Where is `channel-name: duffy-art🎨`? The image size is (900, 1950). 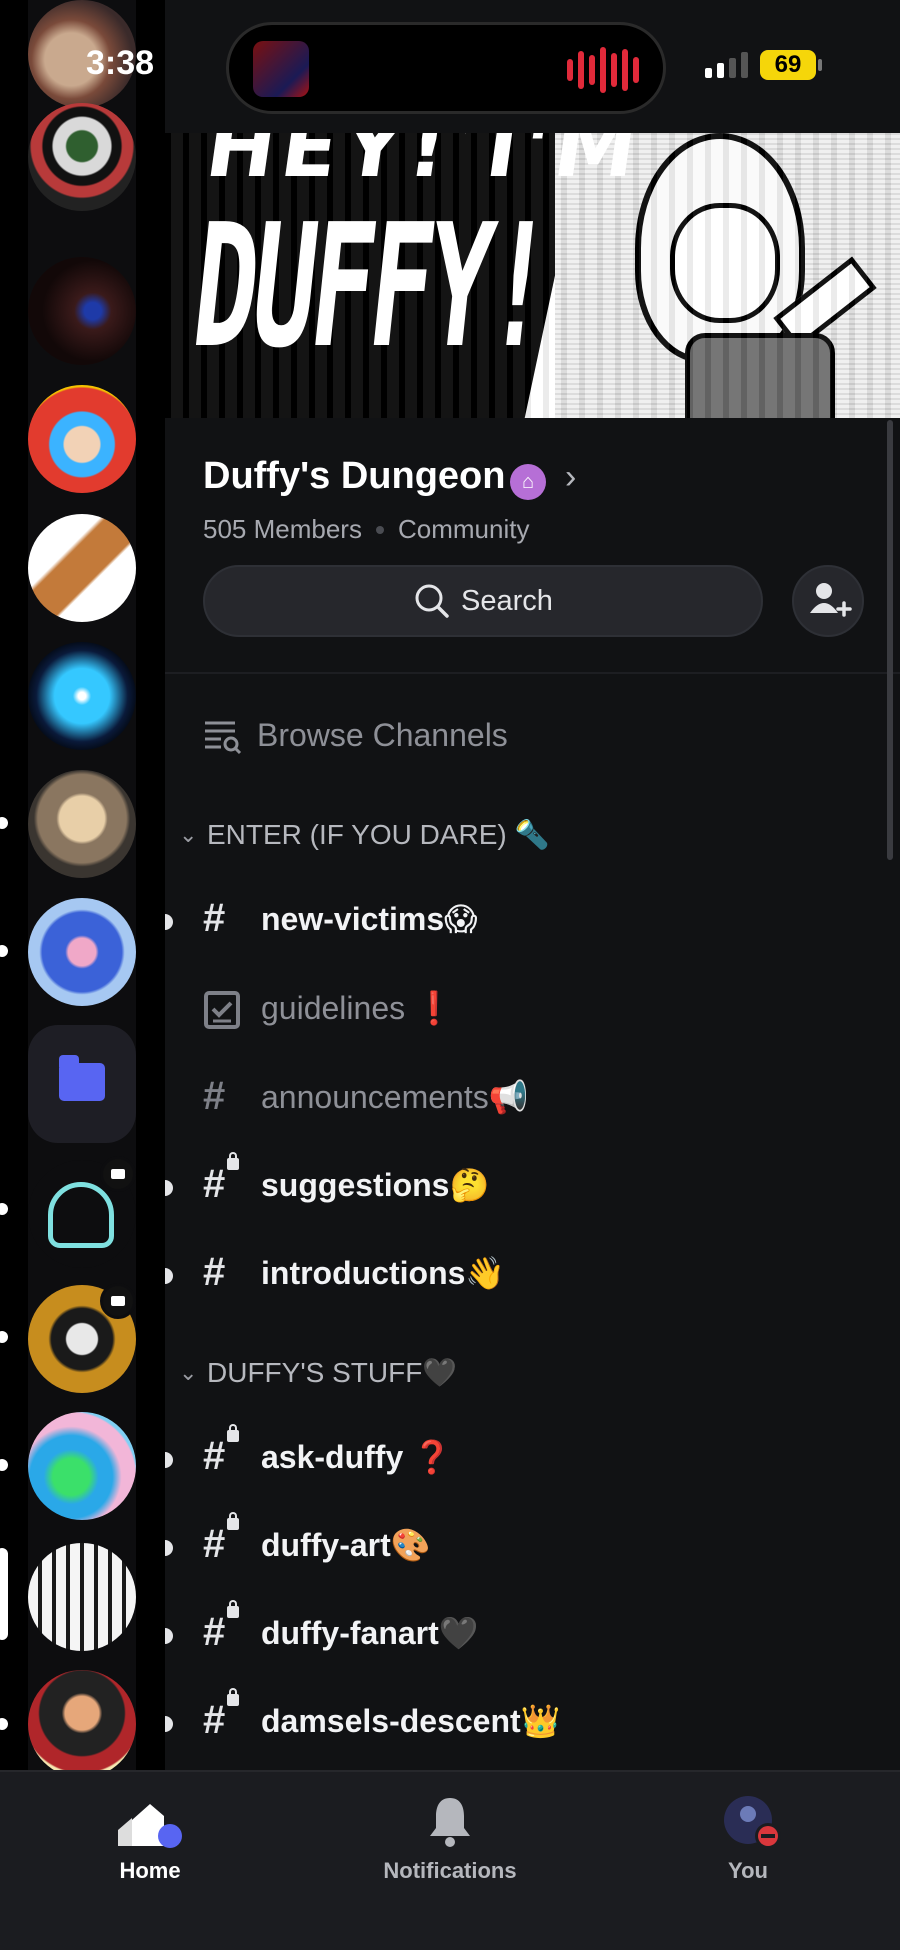
channel-name: duffy-art🎨 is located at coordinates (346, 1545).